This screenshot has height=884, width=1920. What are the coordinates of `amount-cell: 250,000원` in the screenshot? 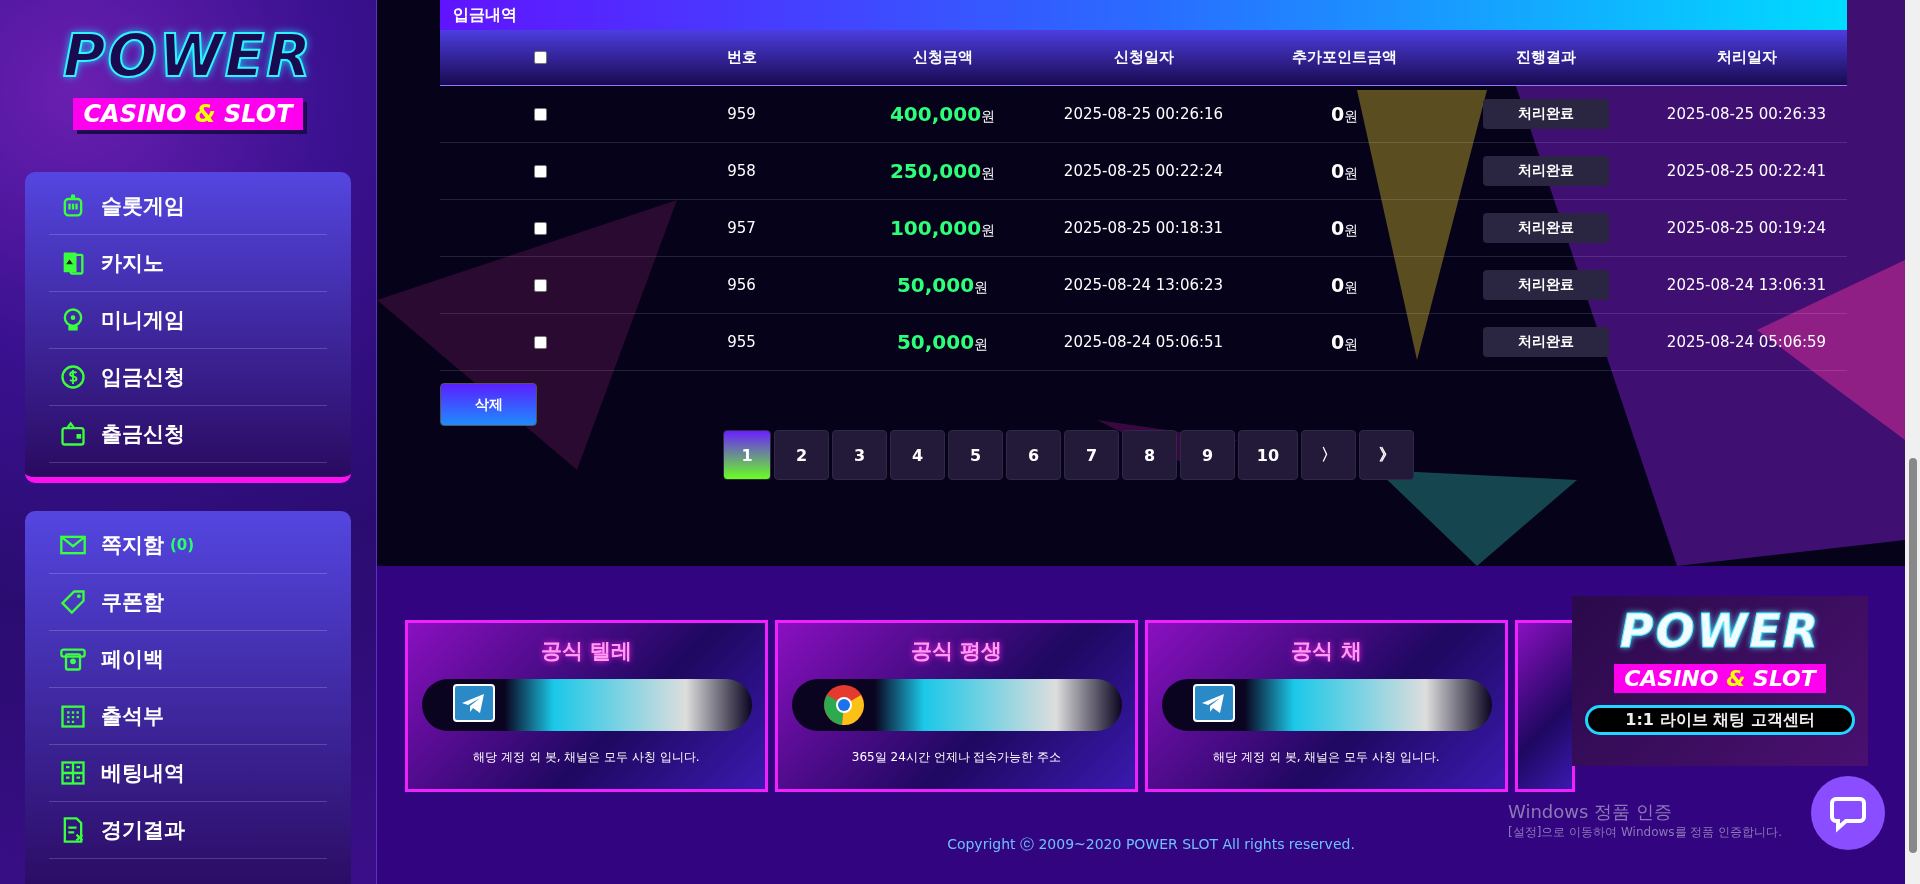 It's located at (942, 171).